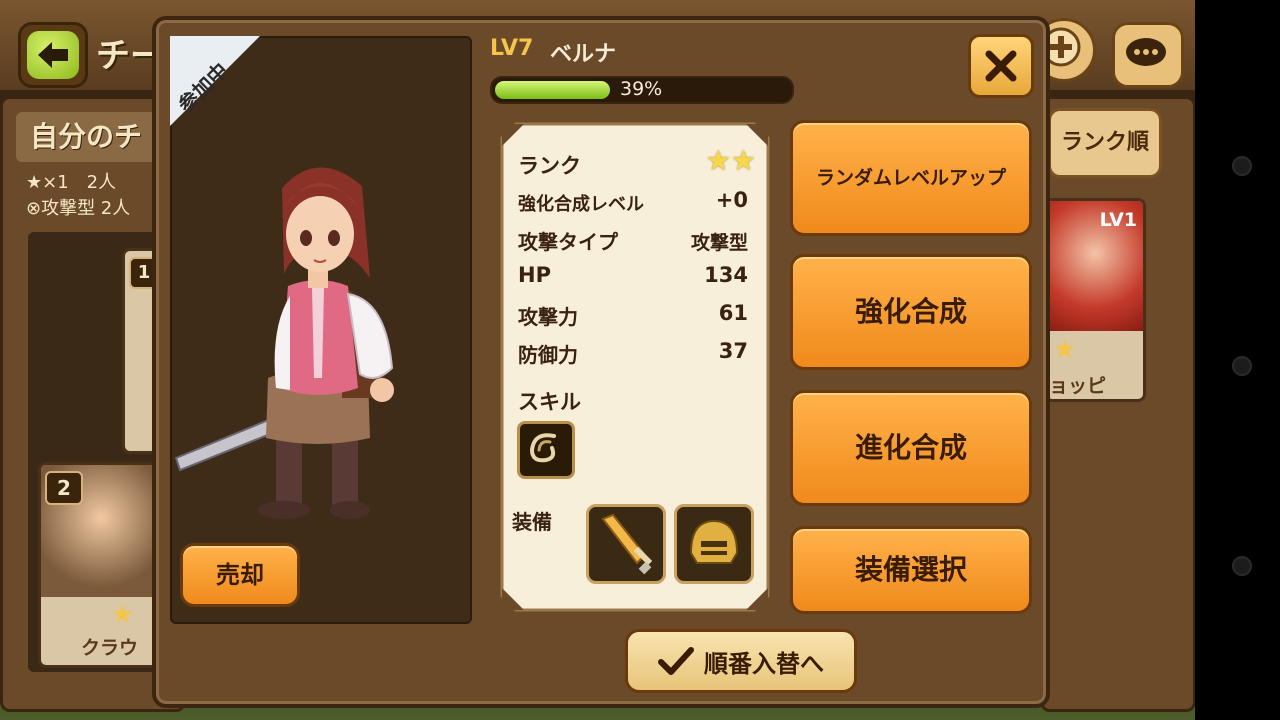 This screenshot has height=720, width=1280. What do you see at coordinates (512, 48) in the screenshot?
I see `character-level: LV7` at bounding box center [512, 48].